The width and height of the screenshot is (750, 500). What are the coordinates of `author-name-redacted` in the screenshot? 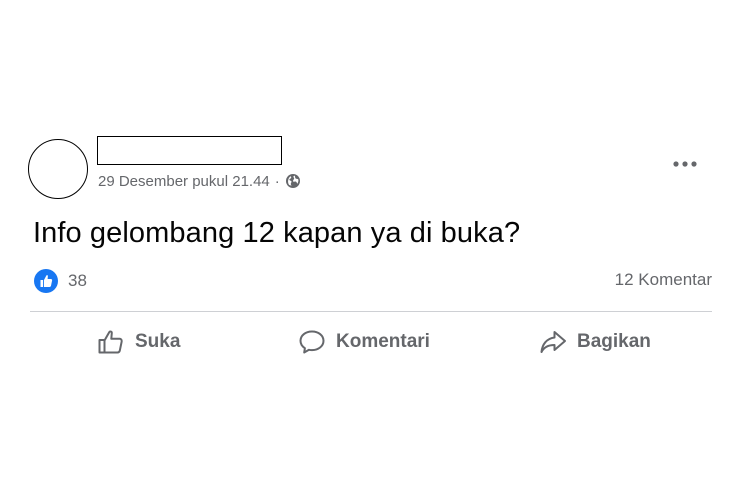 It's located at (189, 150).